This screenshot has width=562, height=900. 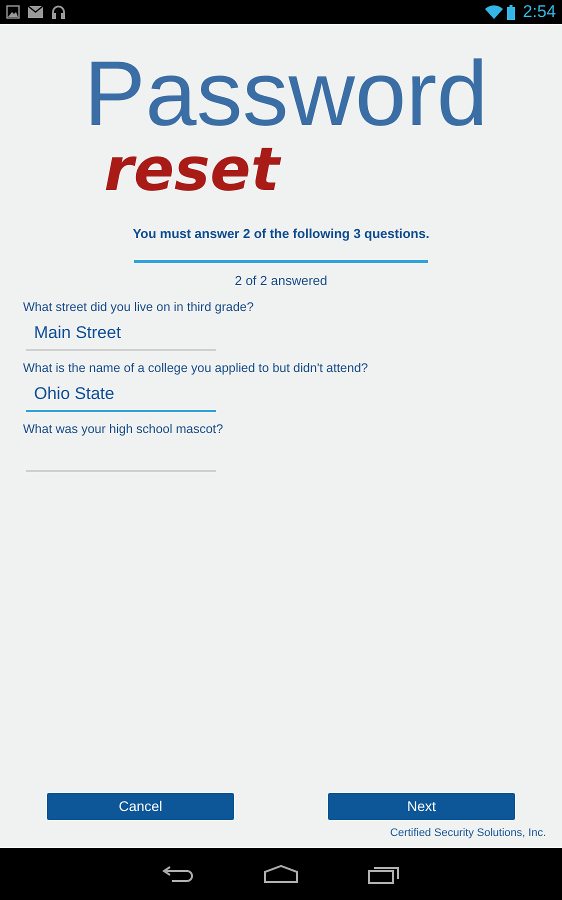 What do you see at coordinates (121, 333) in the screenshot?
I see `answer-field: Main Street` at bounding box center [121, 333].